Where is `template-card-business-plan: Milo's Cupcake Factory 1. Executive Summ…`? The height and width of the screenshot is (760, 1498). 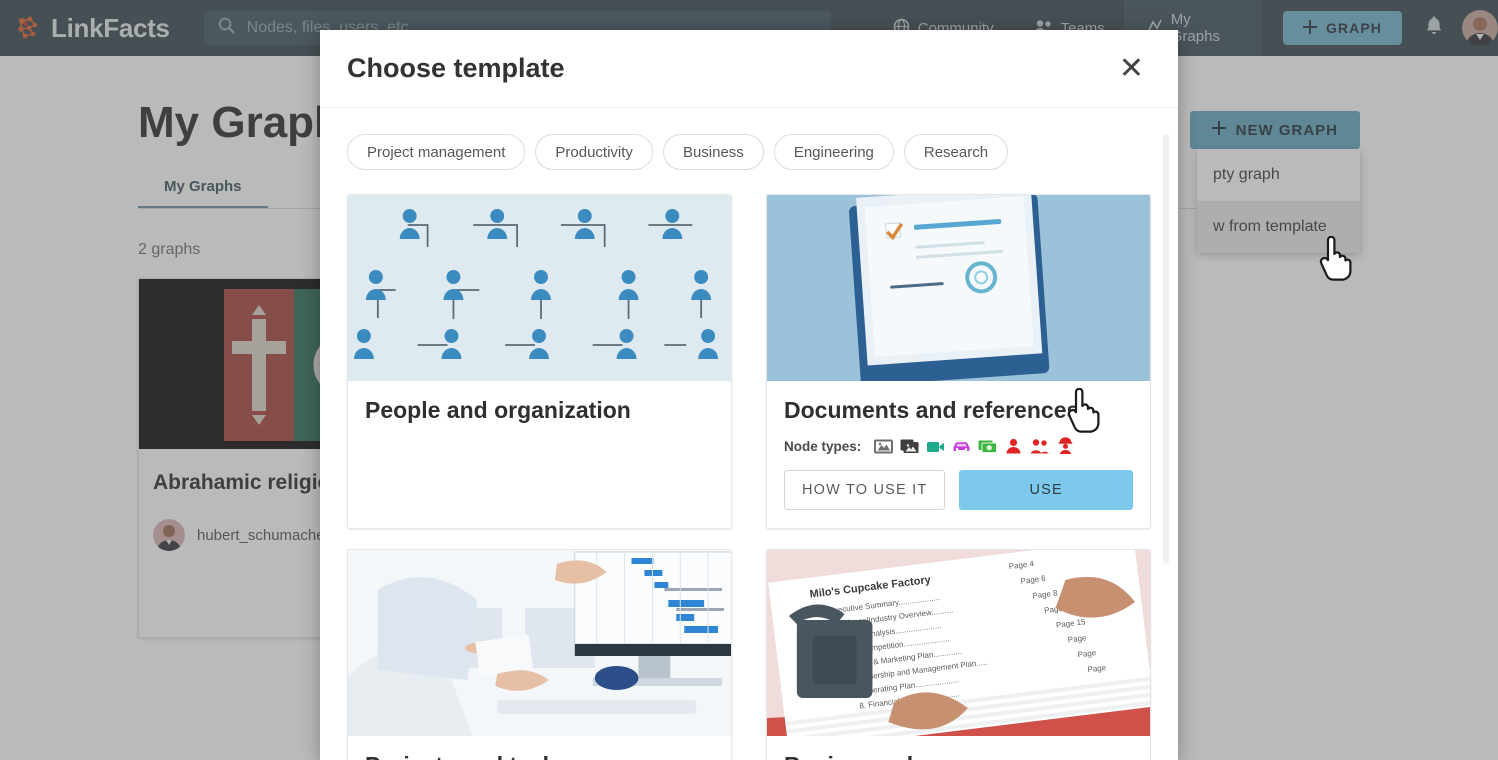
template-card-business-plan: Milo's Cupcake Factory 1. Executive Summ… is located at coordinates (958, 654).